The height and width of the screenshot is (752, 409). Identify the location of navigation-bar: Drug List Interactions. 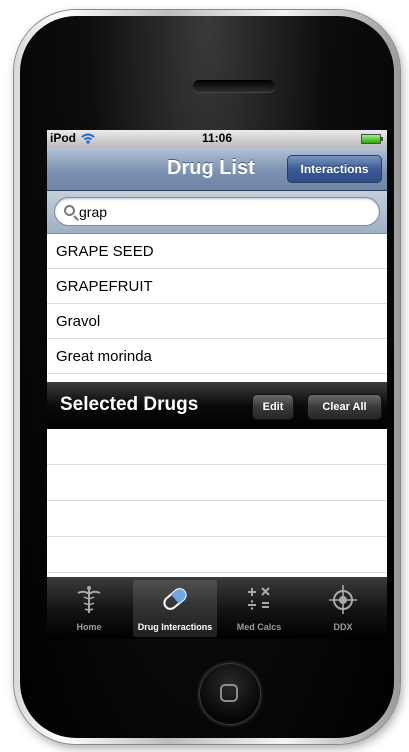
(217, 169).